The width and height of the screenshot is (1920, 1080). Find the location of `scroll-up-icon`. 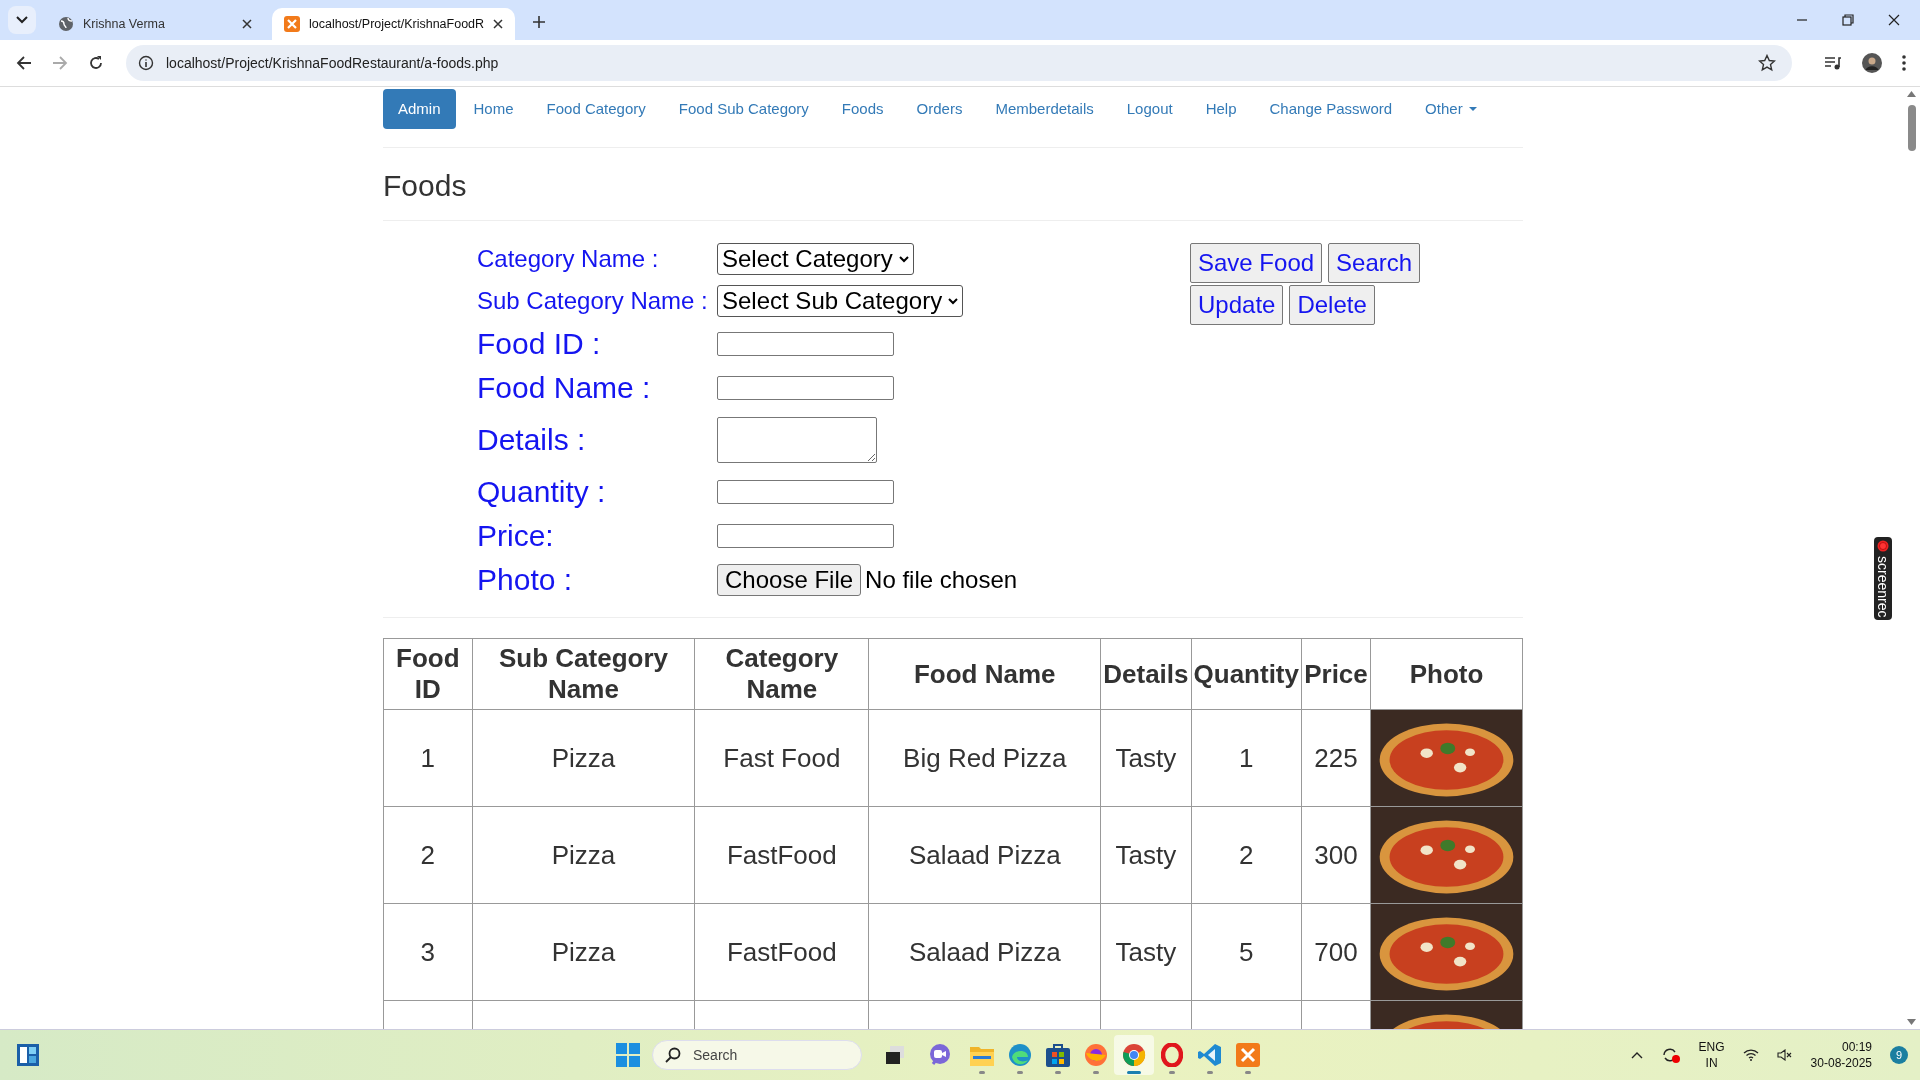

scroll-up-icon is located at coordinates (1911, 94).